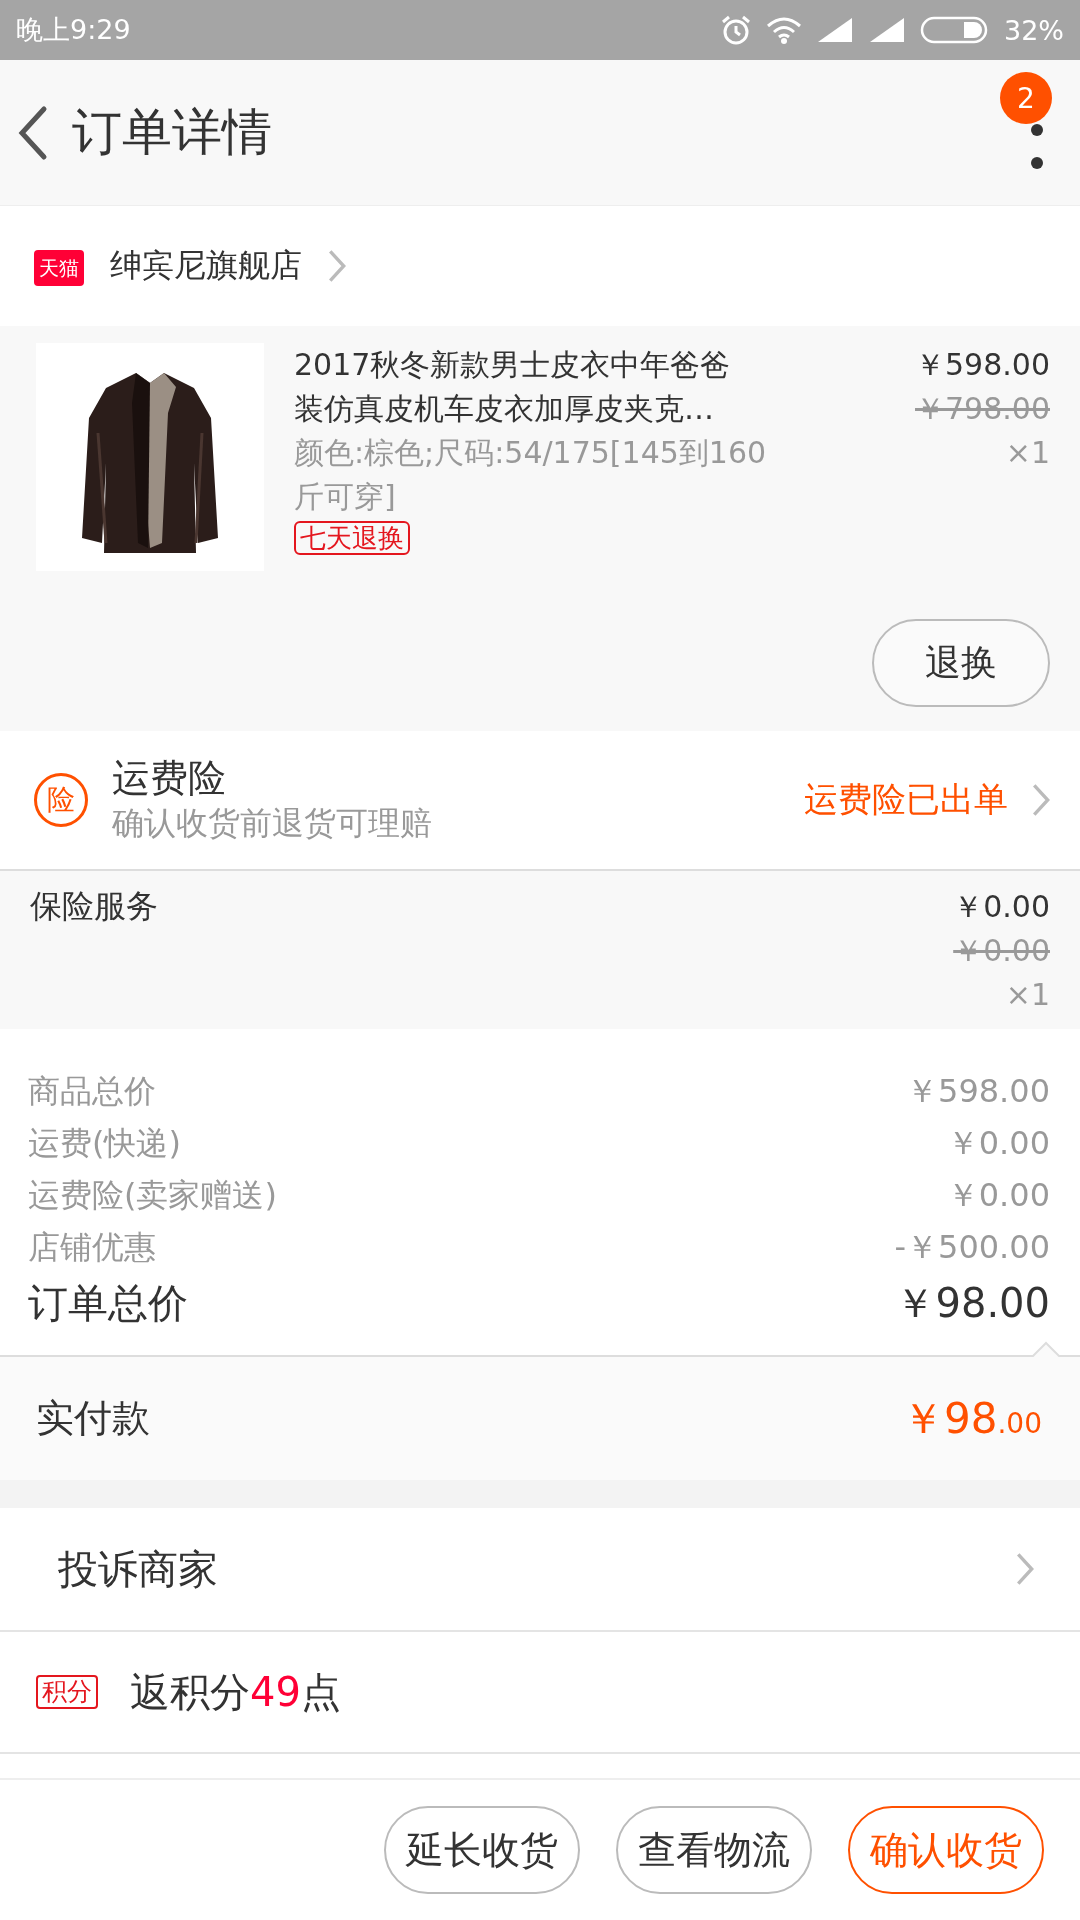 The width and height of the screenshot is (1080, 1920). Describe the element at coordinates (972, 1247) in the screenshot. I see `summary-value: -￥500.00` at that location.